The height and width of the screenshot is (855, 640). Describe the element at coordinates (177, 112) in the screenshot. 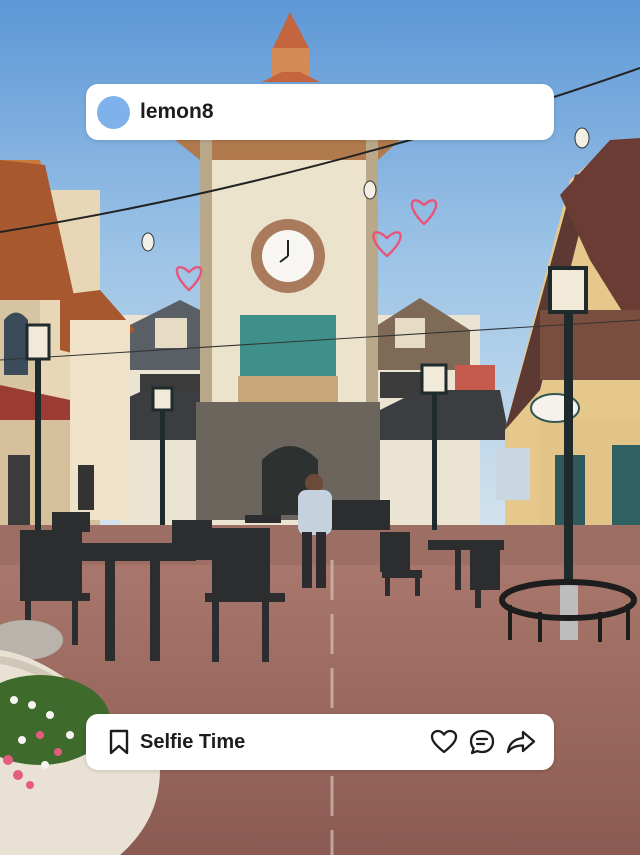

I see `app-name: lemon8` at that location.